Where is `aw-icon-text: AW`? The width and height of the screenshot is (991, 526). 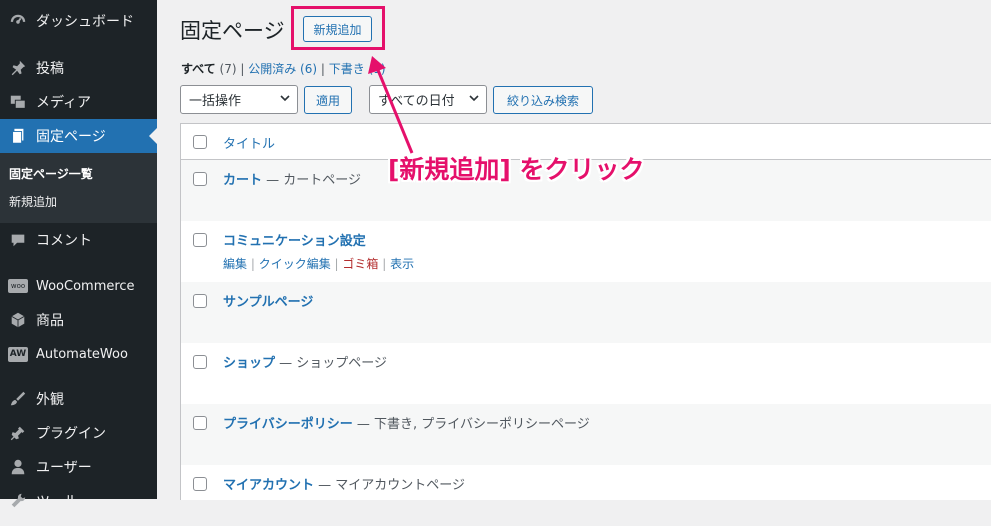 aw-icon-text: AW is located at coordinates (18, 354).